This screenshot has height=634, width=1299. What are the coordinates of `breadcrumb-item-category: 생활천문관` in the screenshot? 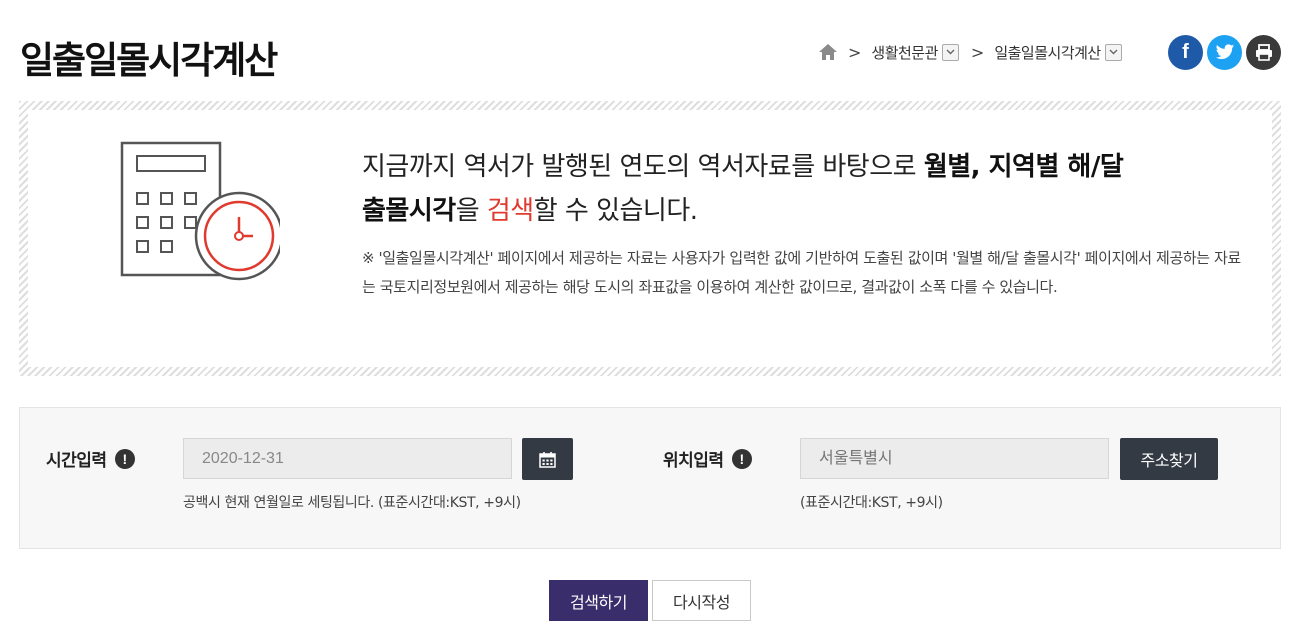 It's located at (915, 52).